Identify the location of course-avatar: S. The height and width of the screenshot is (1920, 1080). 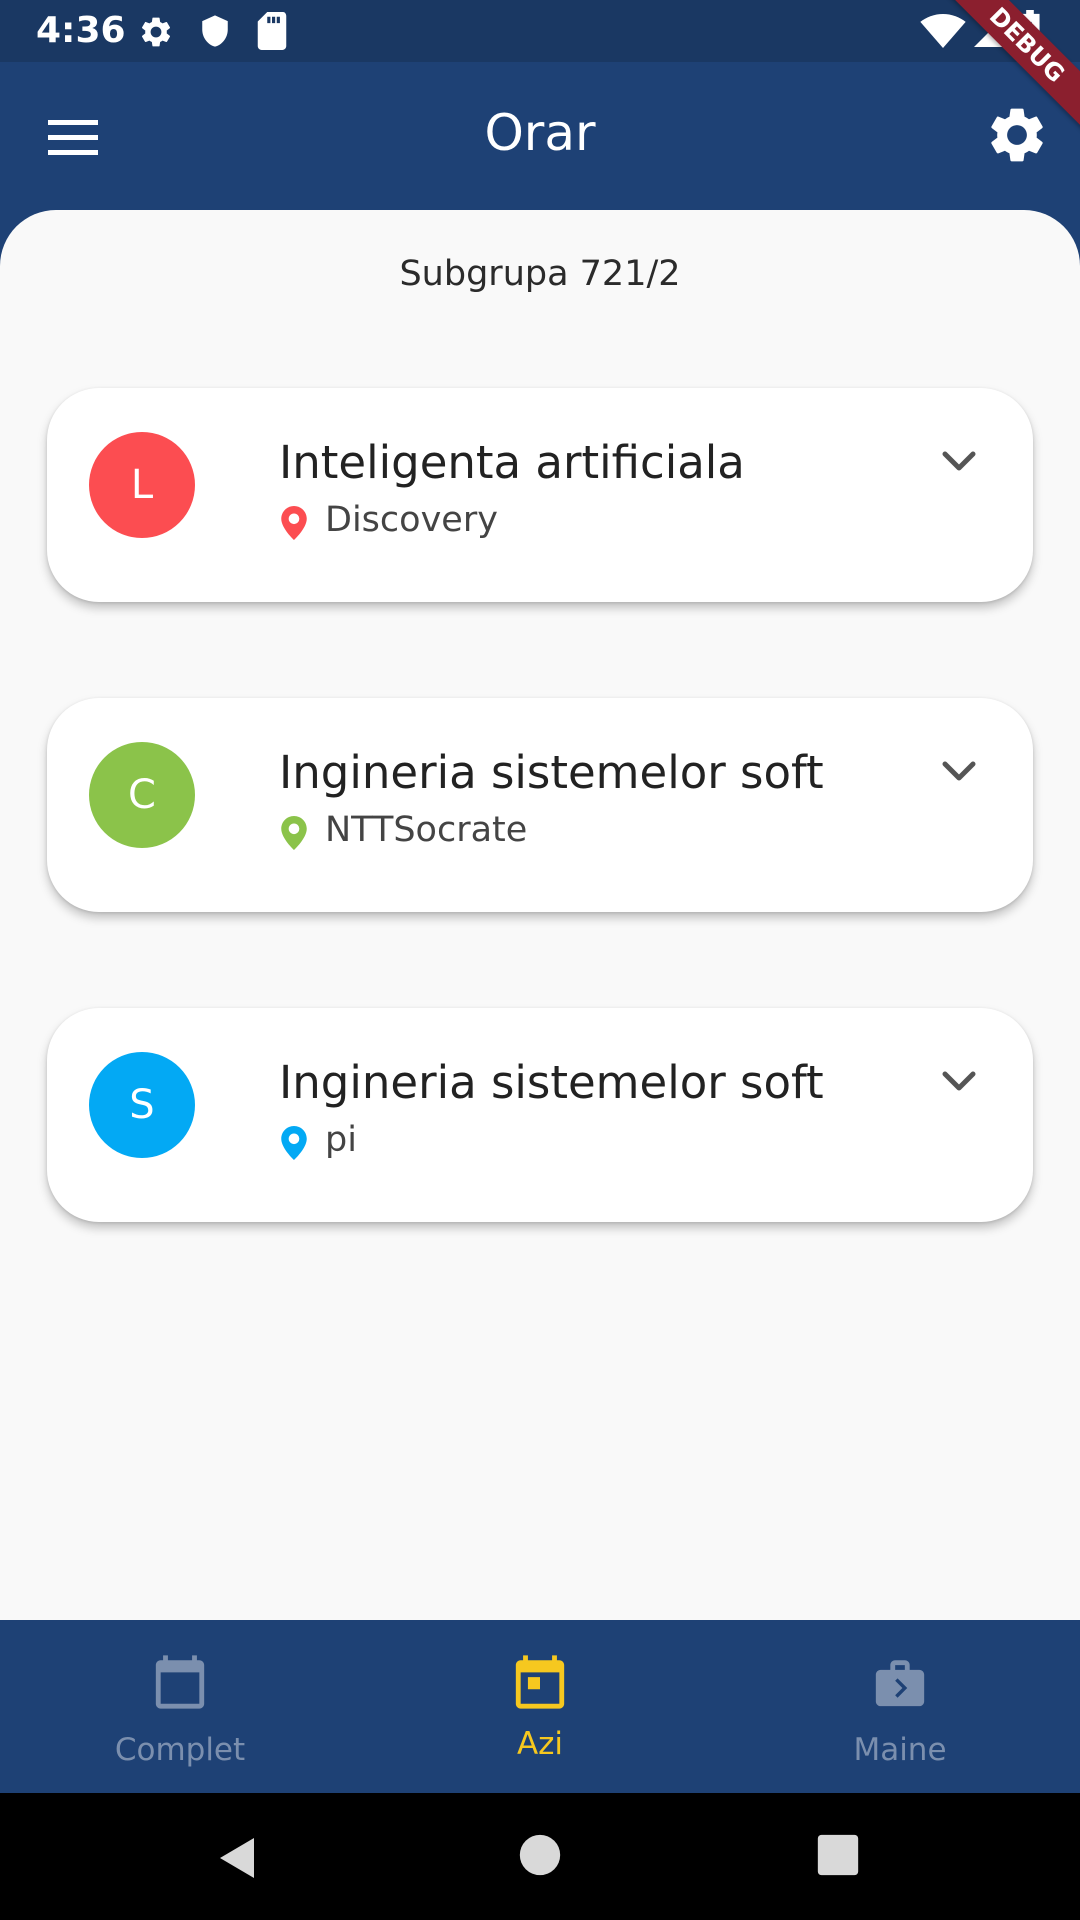
(142, 1105).